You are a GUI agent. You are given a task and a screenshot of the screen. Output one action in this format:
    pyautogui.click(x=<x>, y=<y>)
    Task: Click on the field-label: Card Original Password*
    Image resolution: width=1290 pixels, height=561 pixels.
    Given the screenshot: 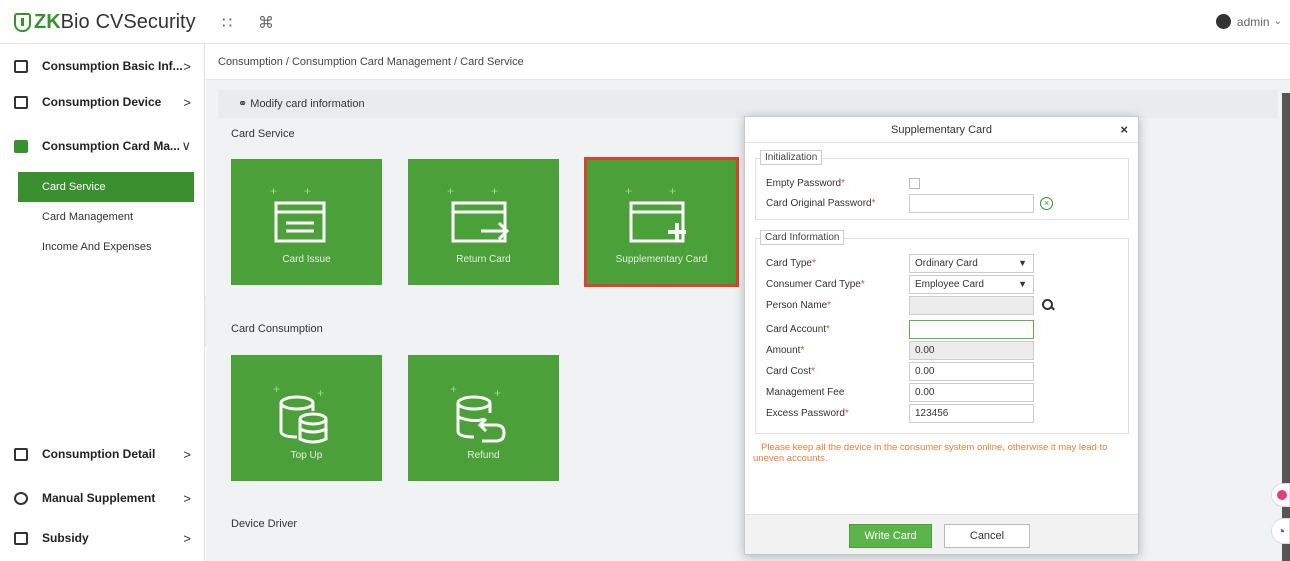 What is the action you would take?
    pyautogui.click(x=821, y=203)
    